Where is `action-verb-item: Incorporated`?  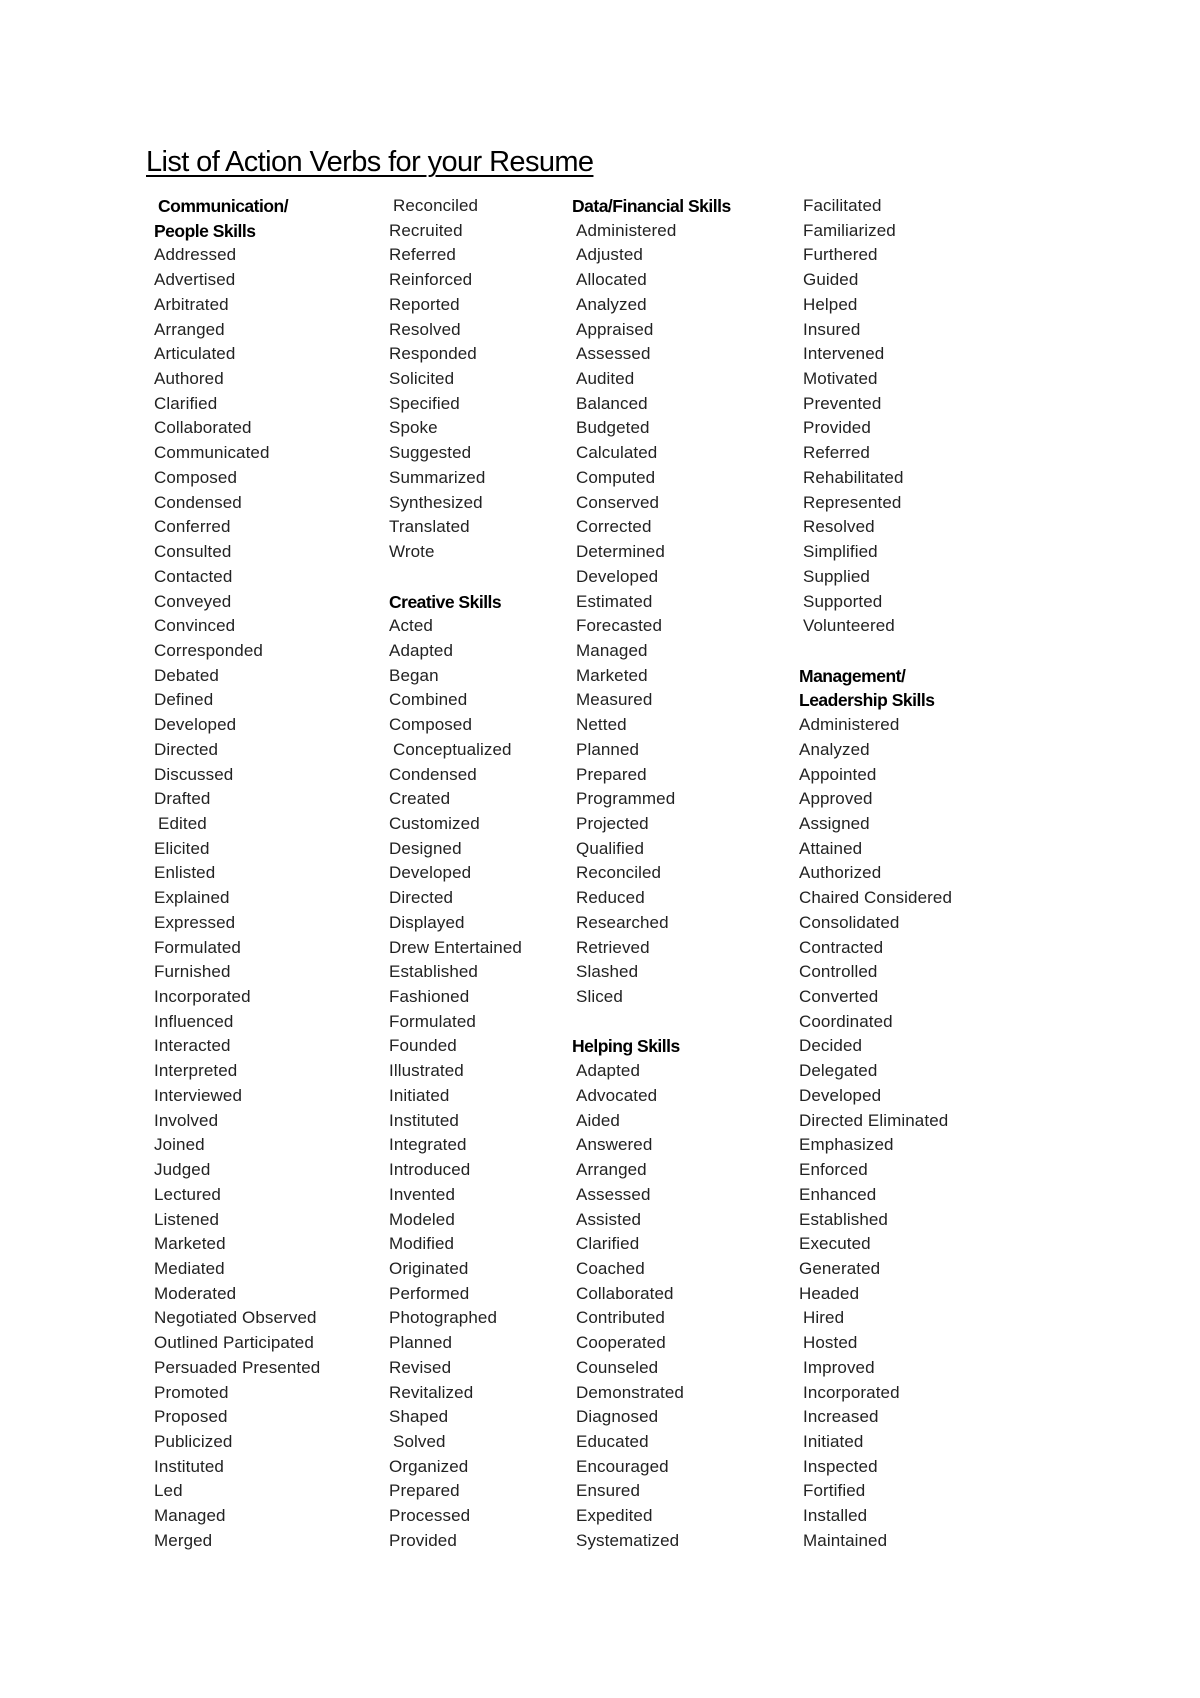
action-verb-item: Incorporated is located at coordinates (202, 997).